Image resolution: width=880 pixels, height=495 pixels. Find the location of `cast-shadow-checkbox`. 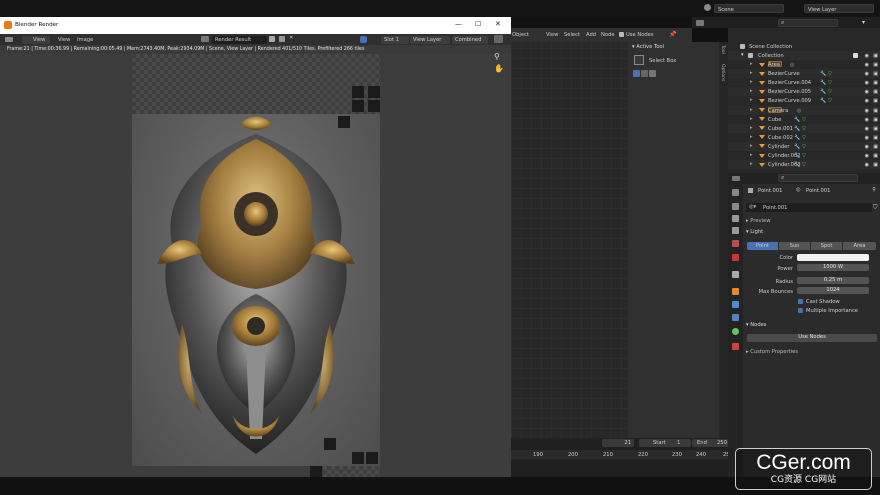

cast-shadow-checkbox is located at coordinates (800, 301).